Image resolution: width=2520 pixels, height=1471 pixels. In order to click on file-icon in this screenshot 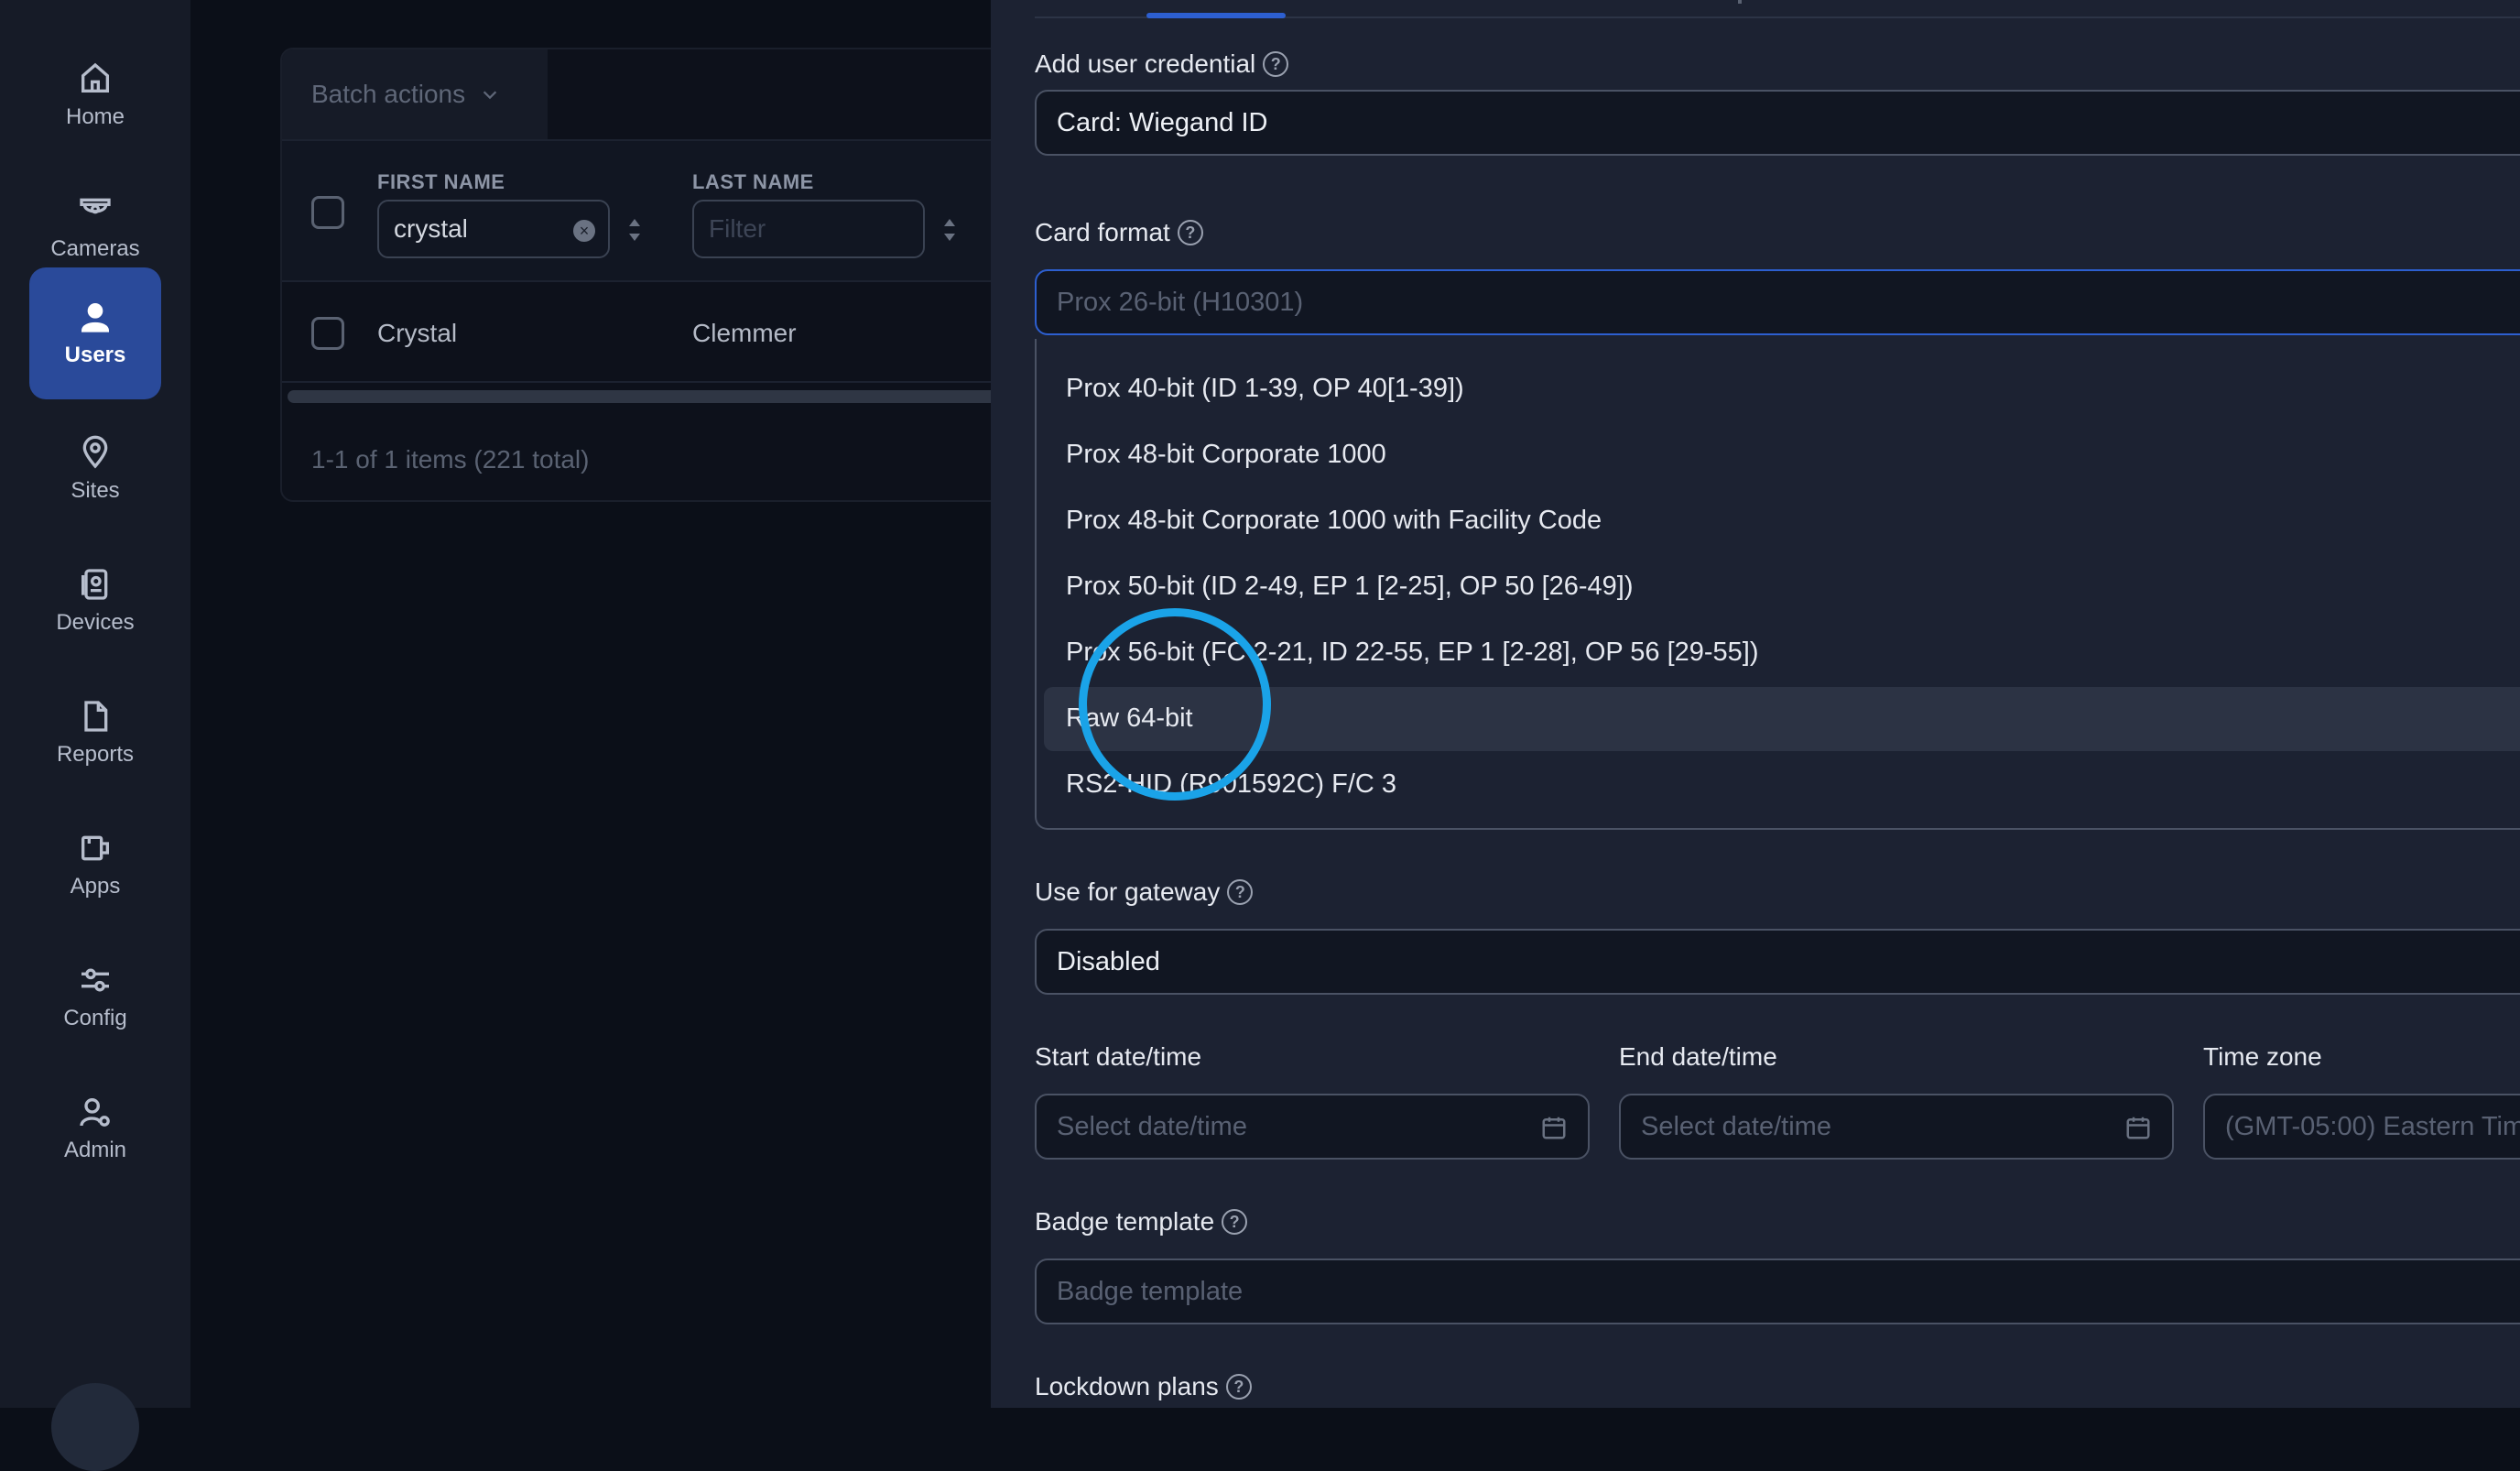, I will do `click(95, 716)`.